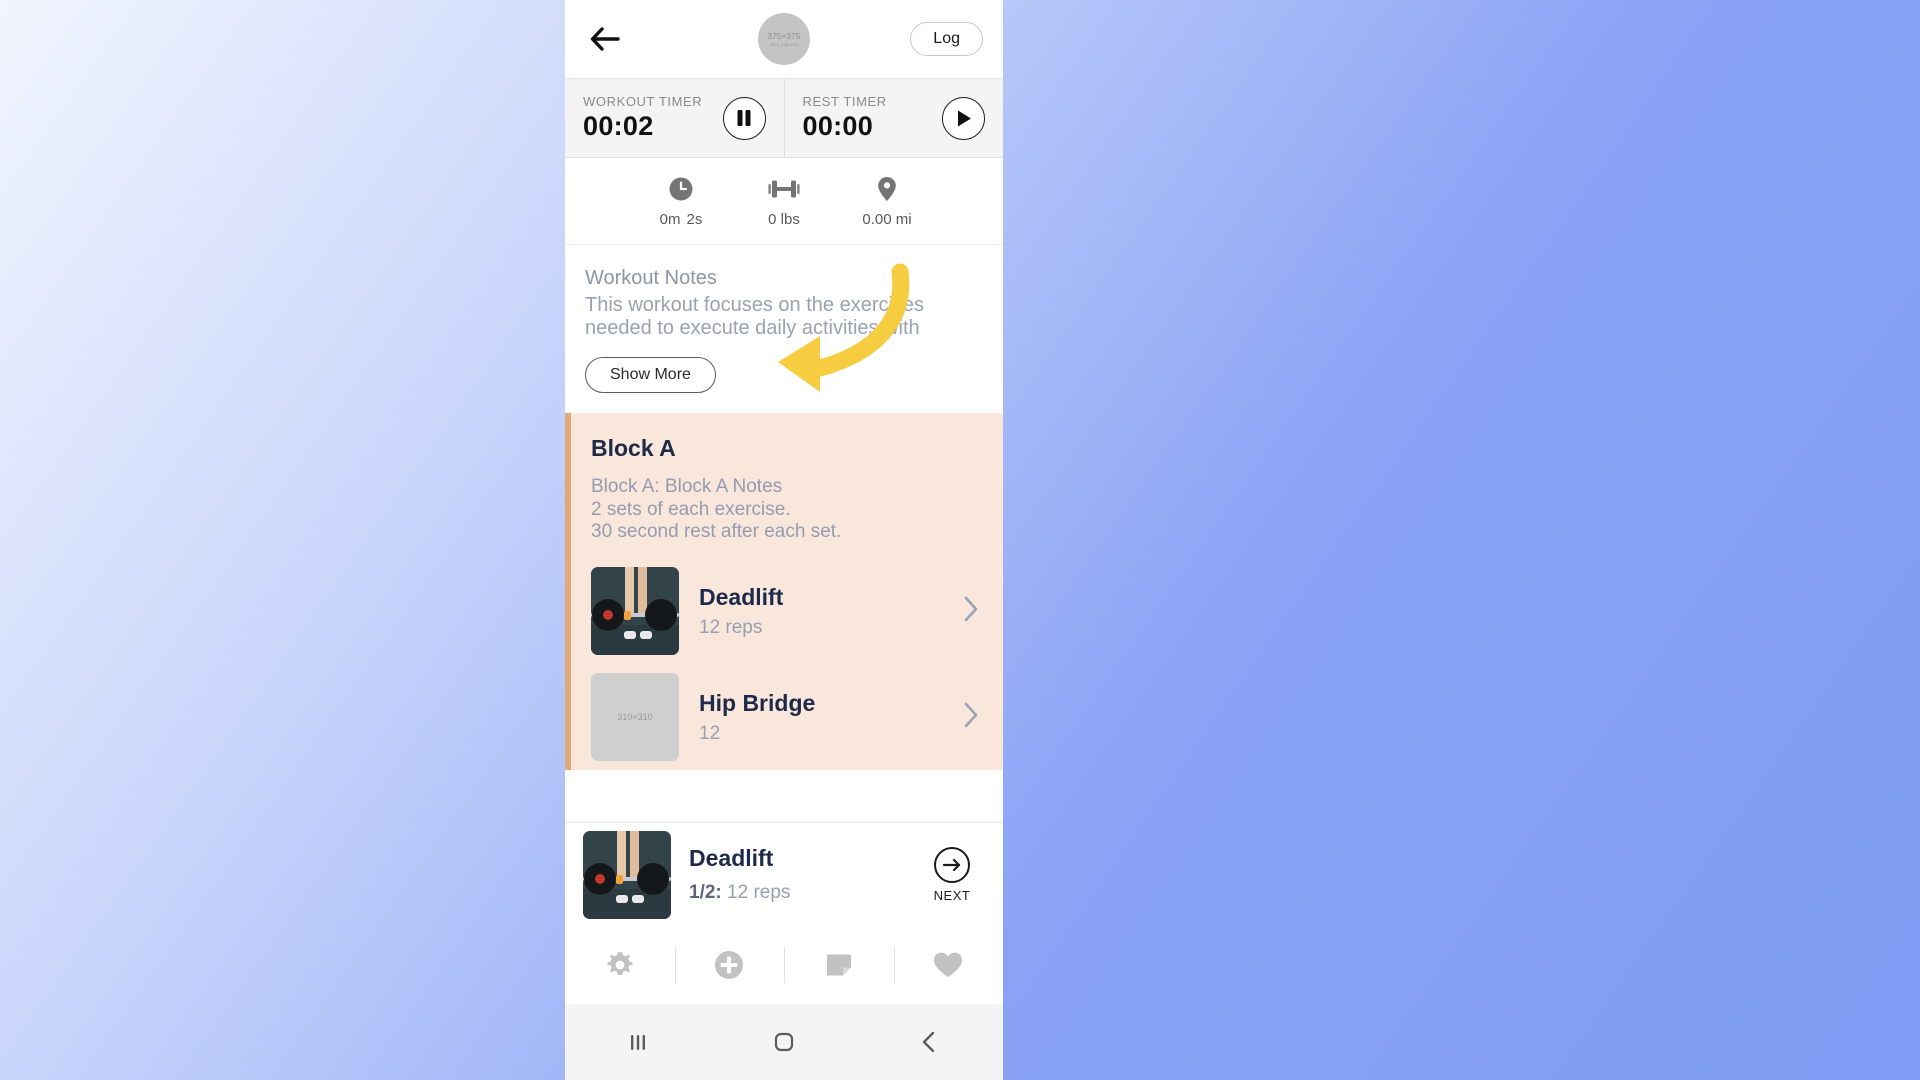 This screenshot has height=1080, width=1920. I want to click on back-icon, so click(928, 1042).